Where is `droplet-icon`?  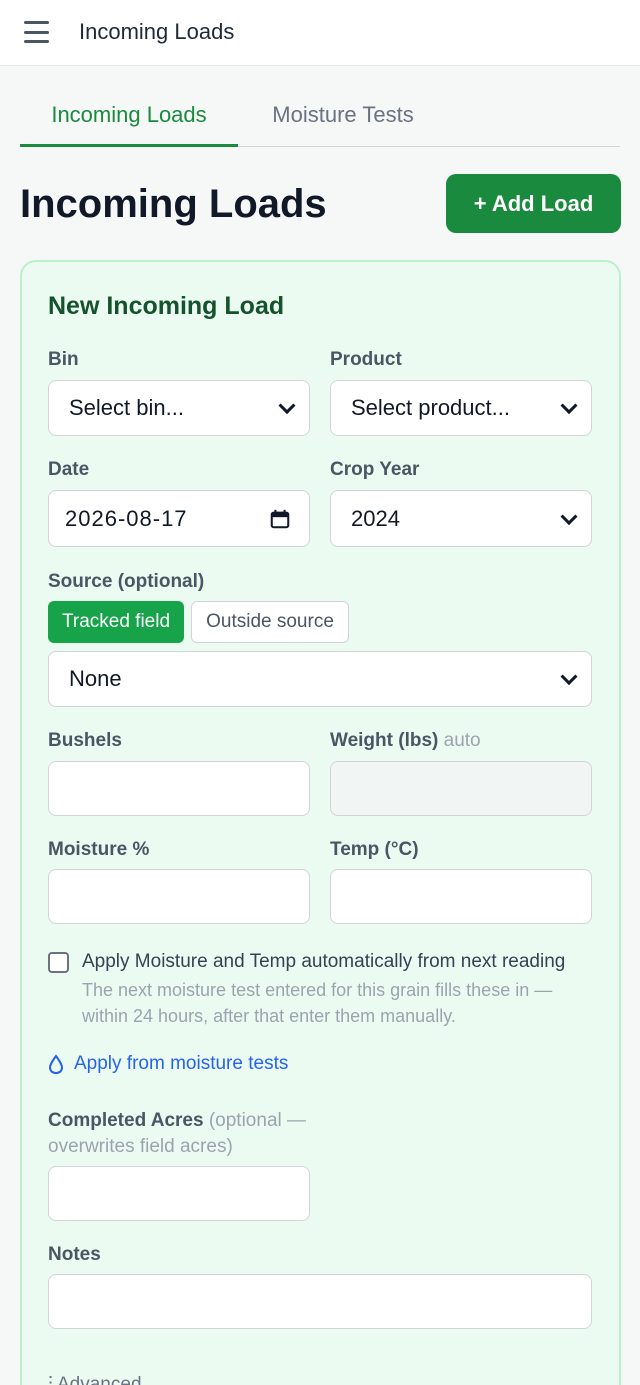
droplet-icon is located at coordinates (56, 1064).